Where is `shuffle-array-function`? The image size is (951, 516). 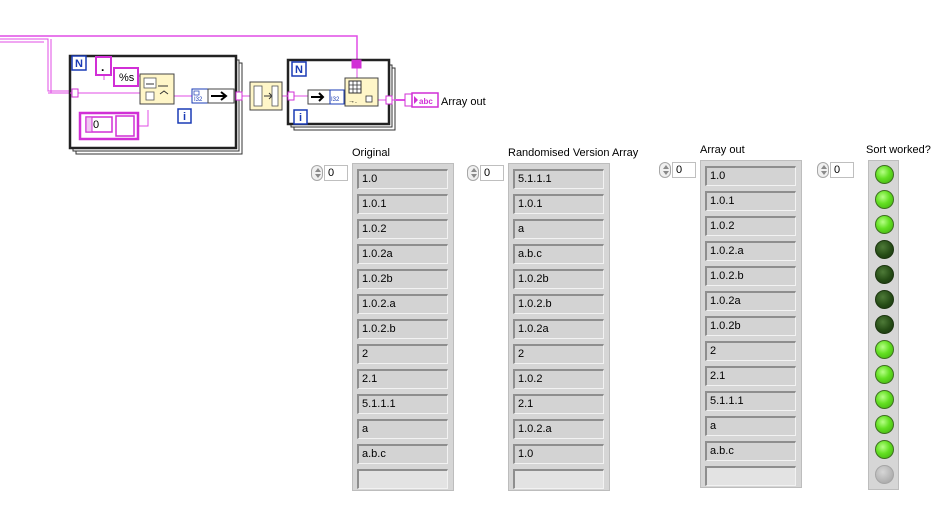 shuffle-array-function is located at coordinates (266, 96).